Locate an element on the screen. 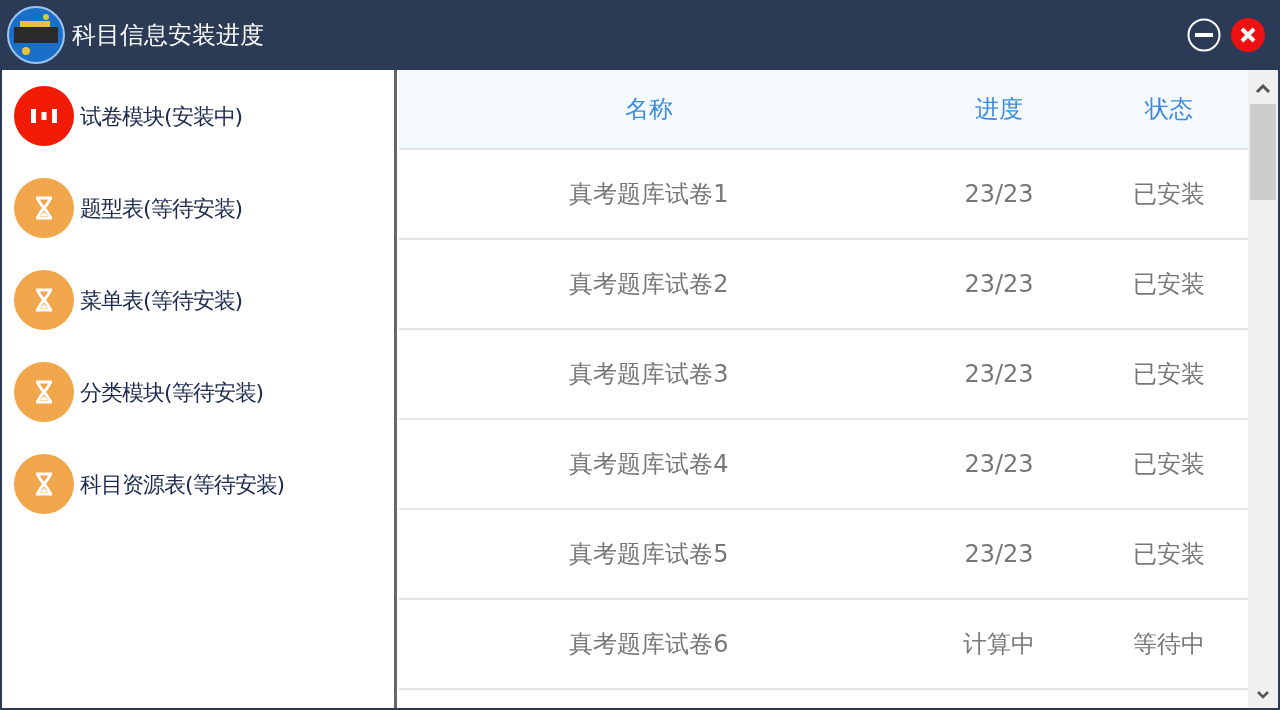 The image size is (1280, 710). table-cell-text: 计算中 is located at coordinates (999, 644).